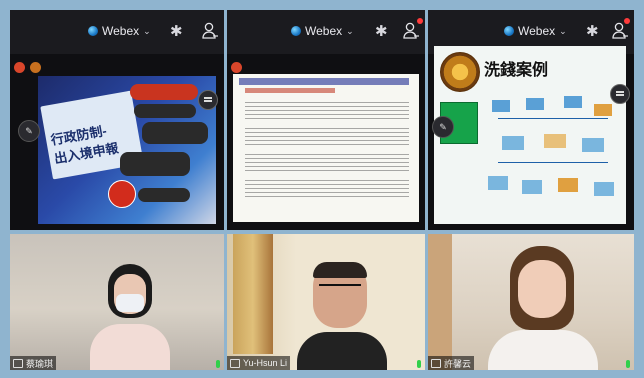 This screenshot has width=644, height=378. I want to click on video-tile-2: Yu-Hsun Li, so click(326, 302).